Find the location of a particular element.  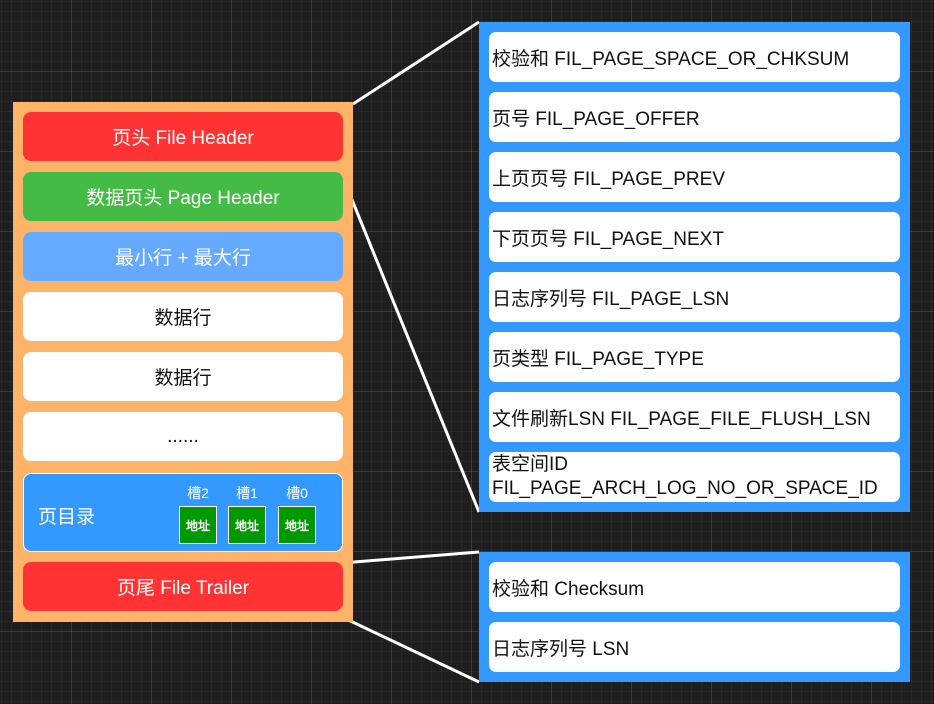

field-page-type: 页类型 FIL_PAGE_TYPE is located at coordinates (694, 357).